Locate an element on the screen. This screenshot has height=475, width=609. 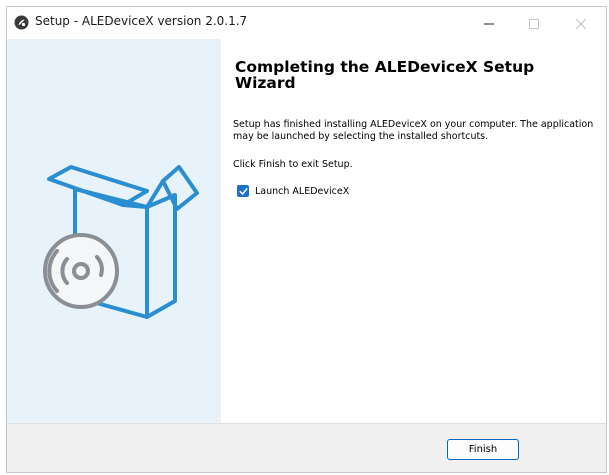
minimize-icon is located at coordinates (489, 23).